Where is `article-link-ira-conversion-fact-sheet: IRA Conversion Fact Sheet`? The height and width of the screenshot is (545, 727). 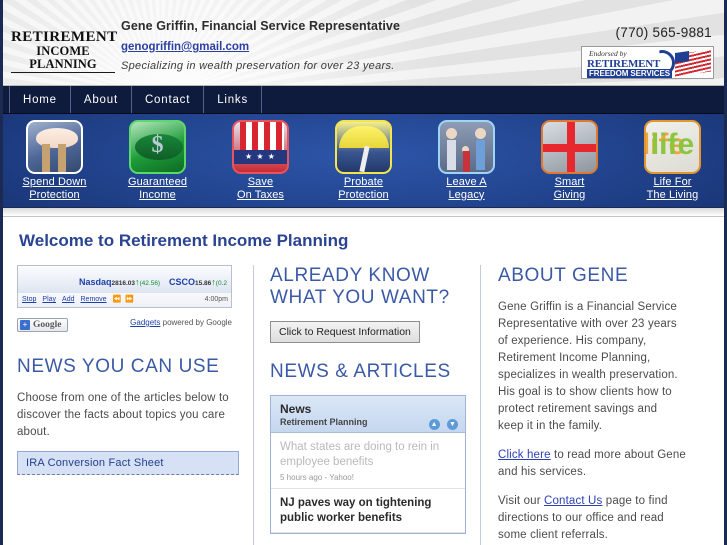
article-link-ira-conversion-fact-sheet: IRA Conversion Fact Sheet is located at coordinates (128, 463).